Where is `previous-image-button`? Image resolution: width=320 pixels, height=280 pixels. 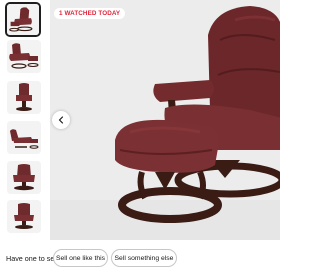
previous-image-button is located at coordinates (61, 120).